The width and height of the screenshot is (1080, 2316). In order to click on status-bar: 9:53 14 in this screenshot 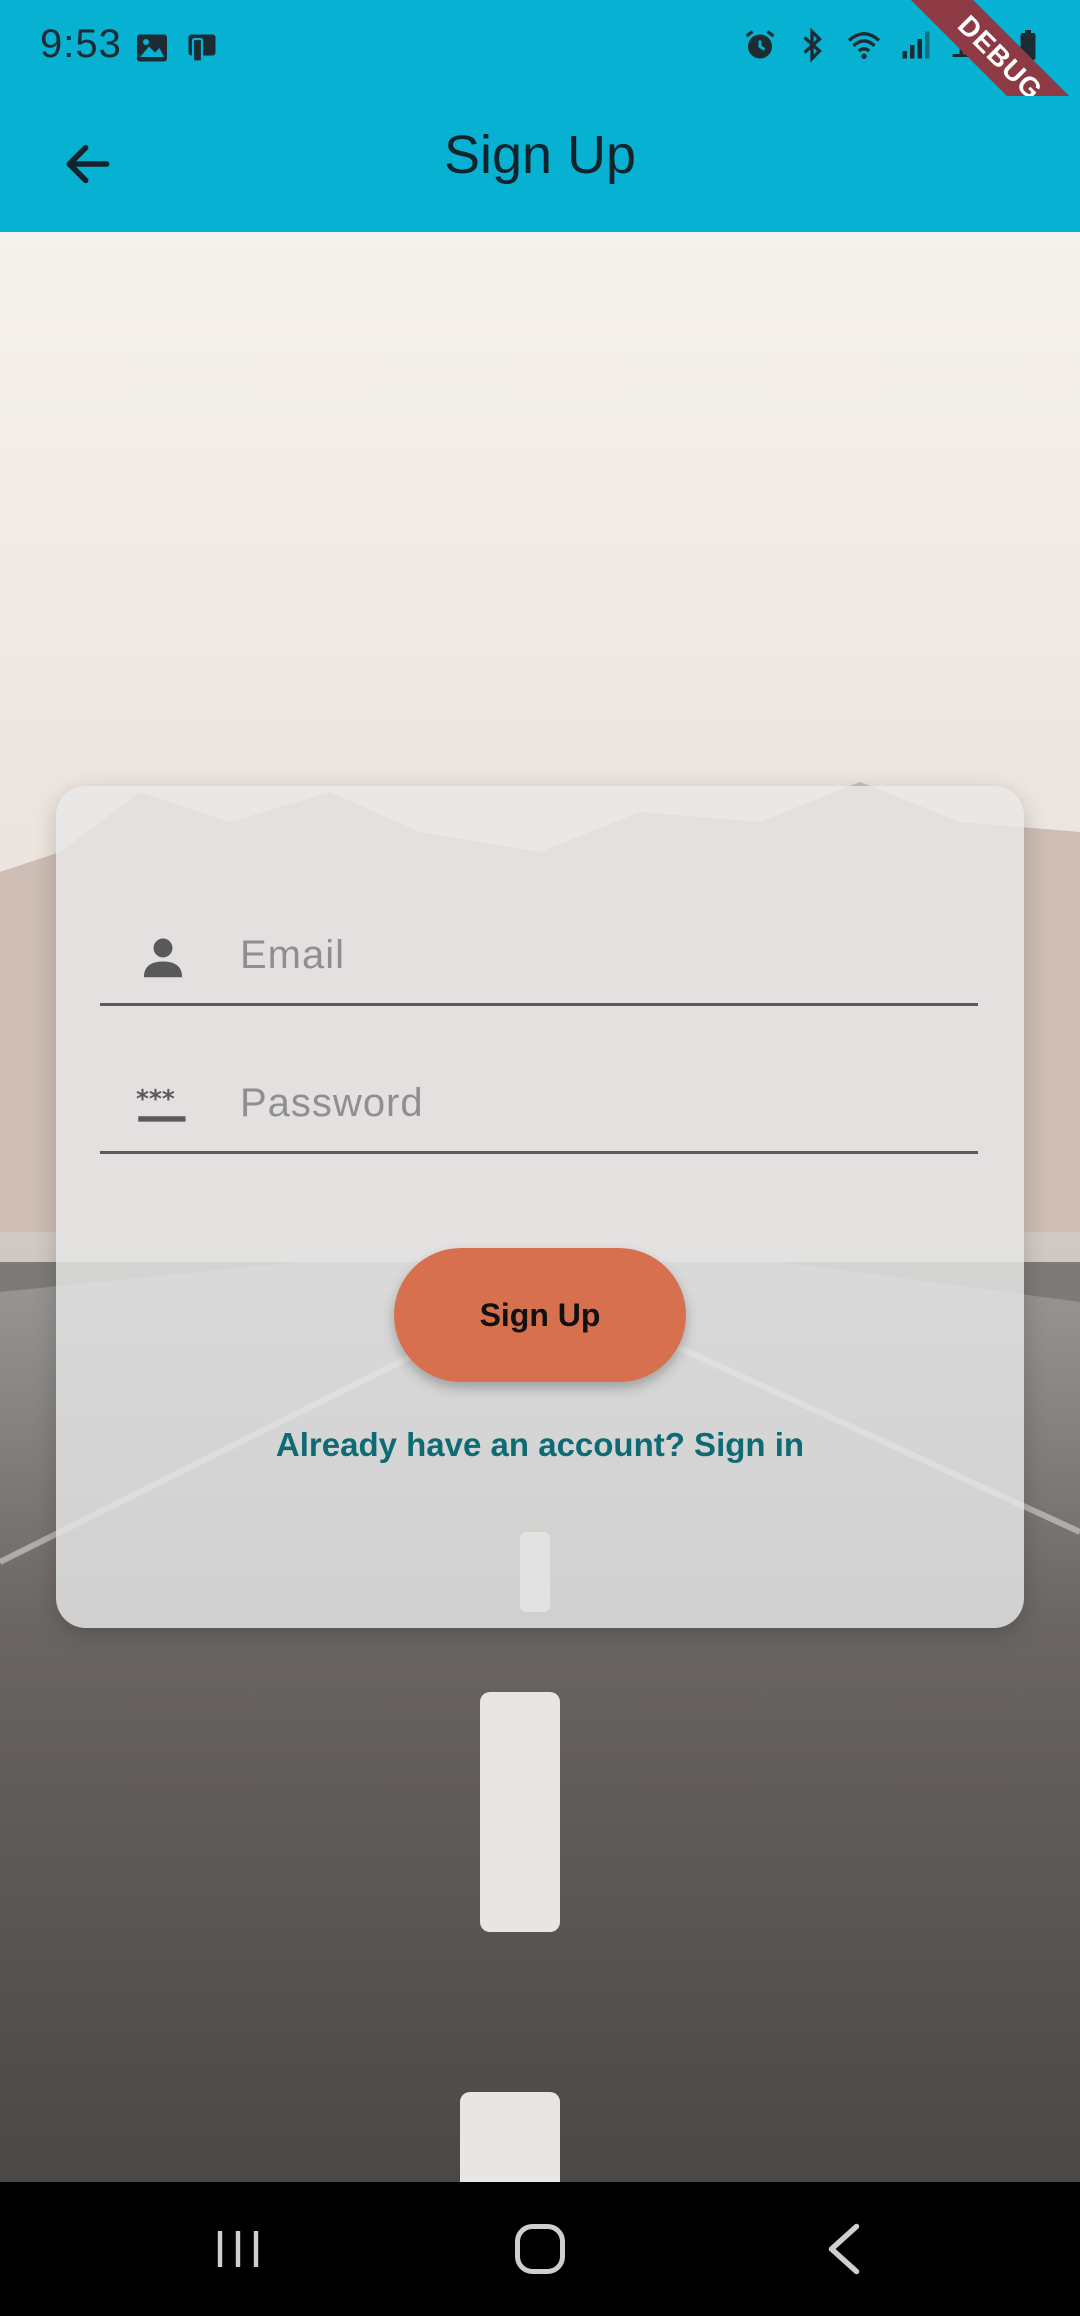, I will do `click(540, 48)`.